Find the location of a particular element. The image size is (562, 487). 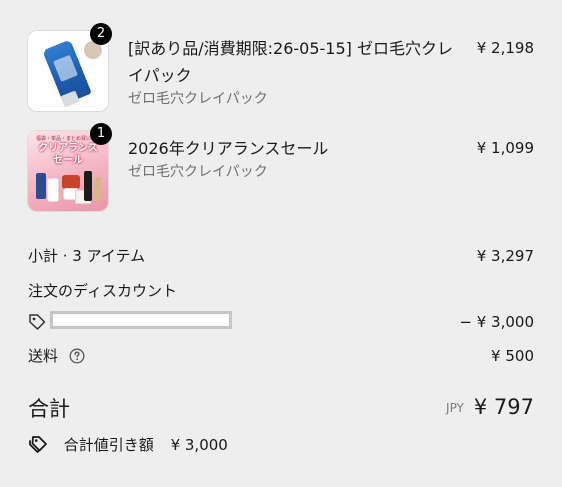

shipping-label: 送料 is located at coordinates (43, 356).